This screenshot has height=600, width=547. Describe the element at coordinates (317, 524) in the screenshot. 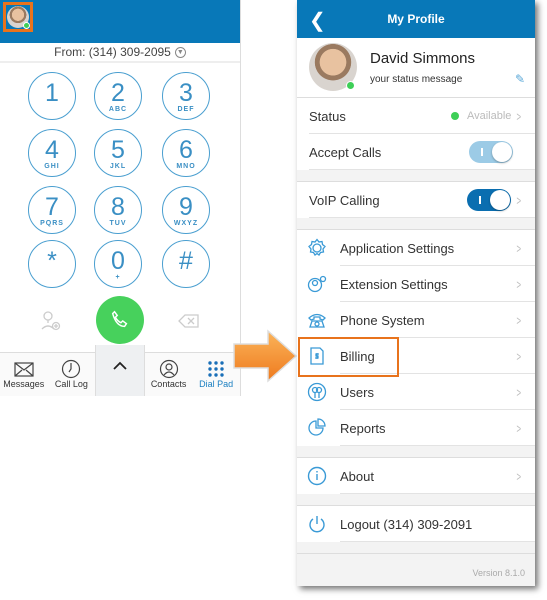

I see `power-icon` at that location.